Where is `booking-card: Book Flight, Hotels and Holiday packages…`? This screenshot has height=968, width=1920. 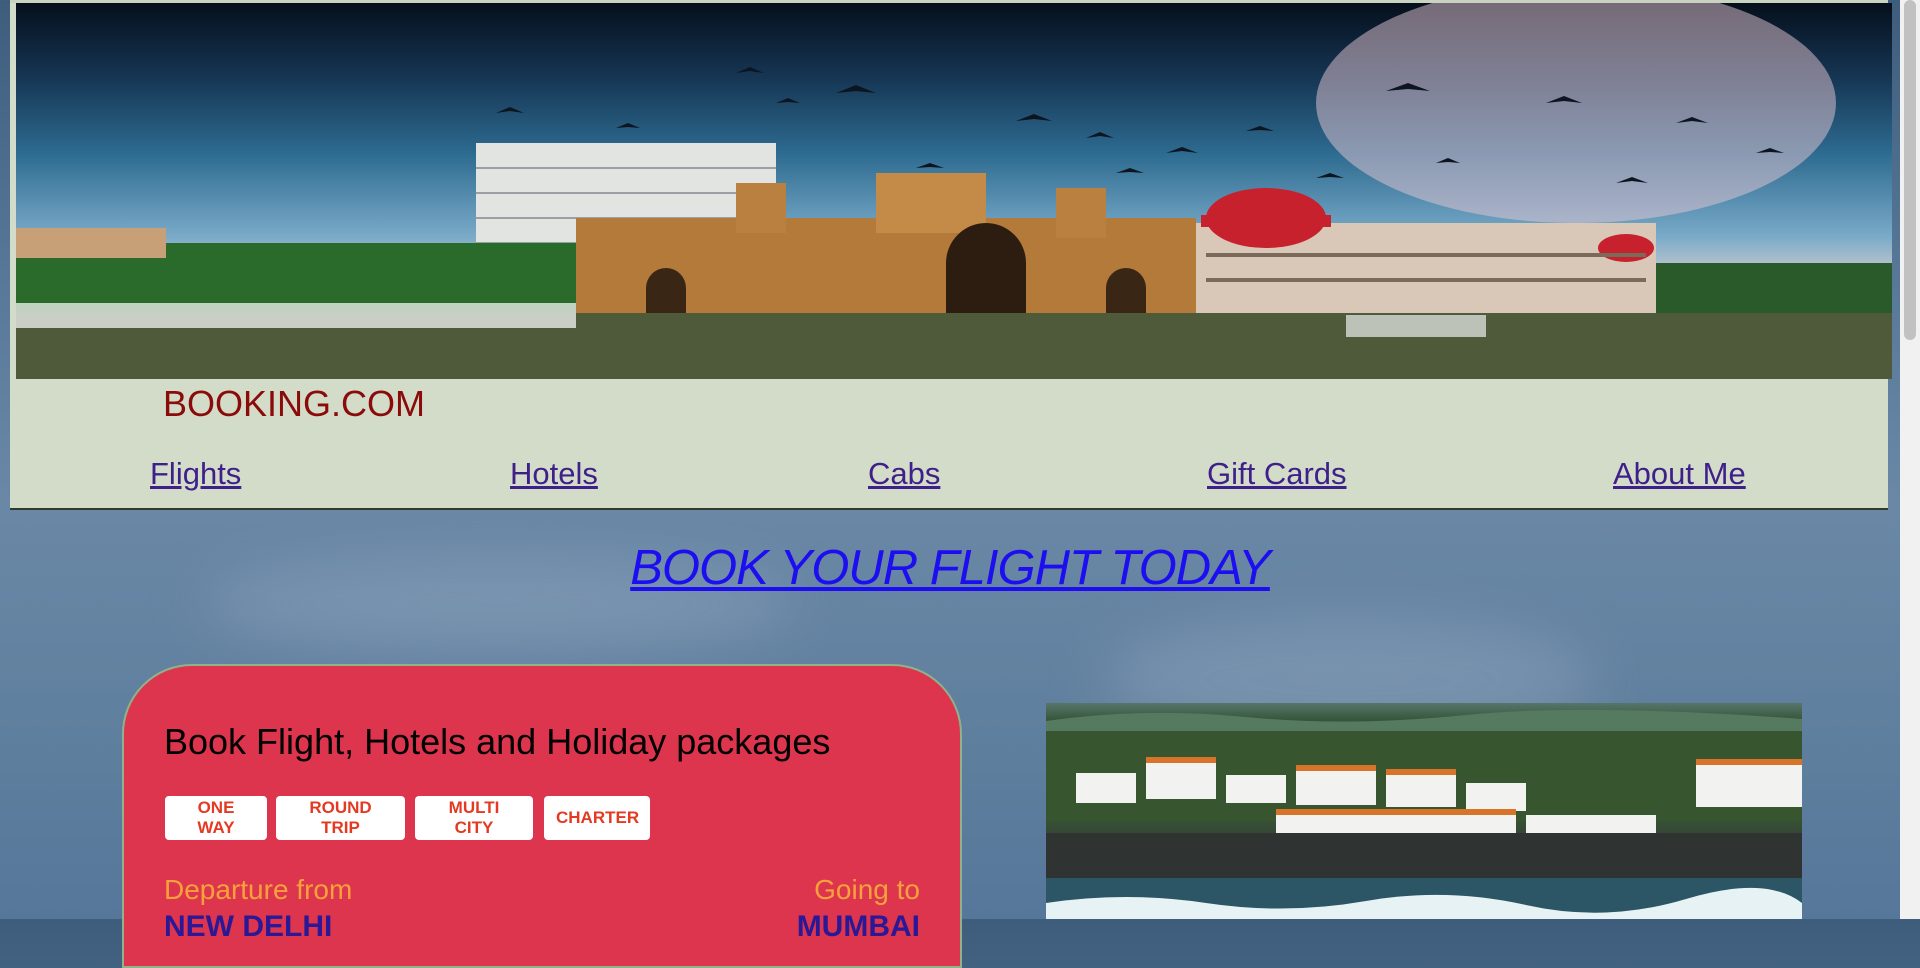
booking-card: Book Flight, Hotels and Holiday packages… is located at coordinates (542, 816).